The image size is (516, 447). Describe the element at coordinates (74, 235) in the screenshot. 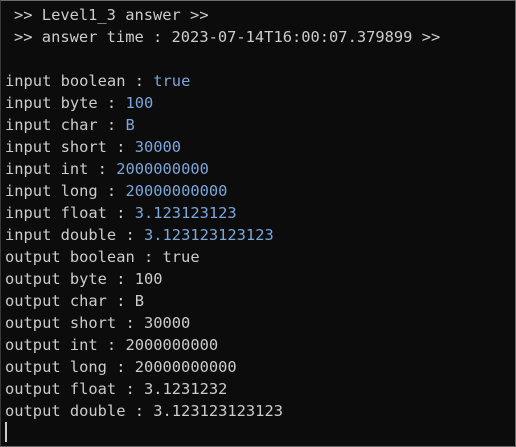

I see `input-label: input double :` at that location.